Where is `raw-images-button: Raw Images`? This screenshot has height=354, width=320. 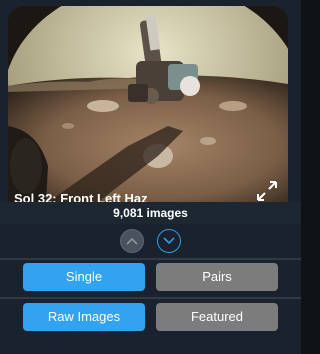 raw-images-button: Raw Images is located at coordinates (84, 317).